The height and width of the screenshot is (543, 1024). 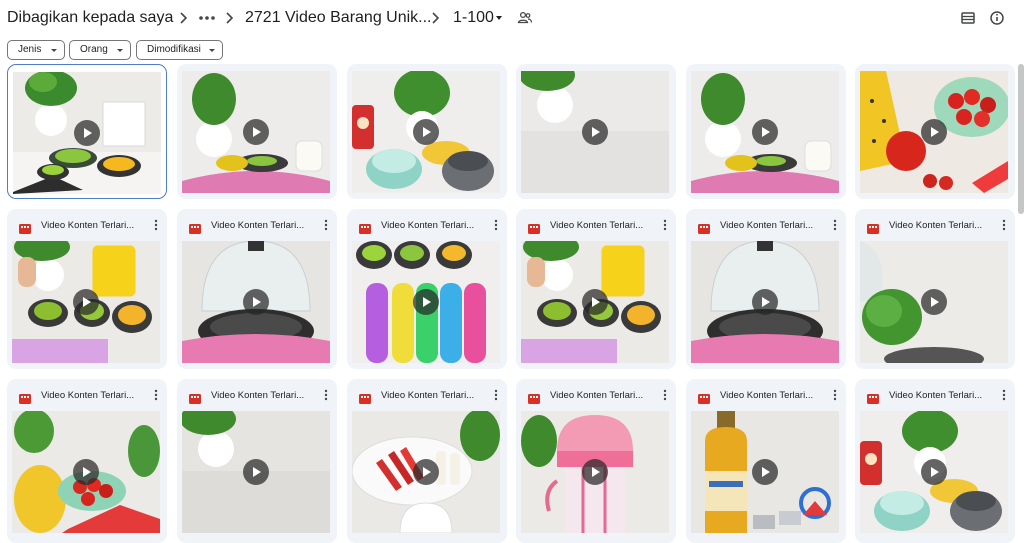 What do you see at coordinates (207, 18) in the screenshot?
I see `more-horiz-icon` at bounding box center [207, 18].